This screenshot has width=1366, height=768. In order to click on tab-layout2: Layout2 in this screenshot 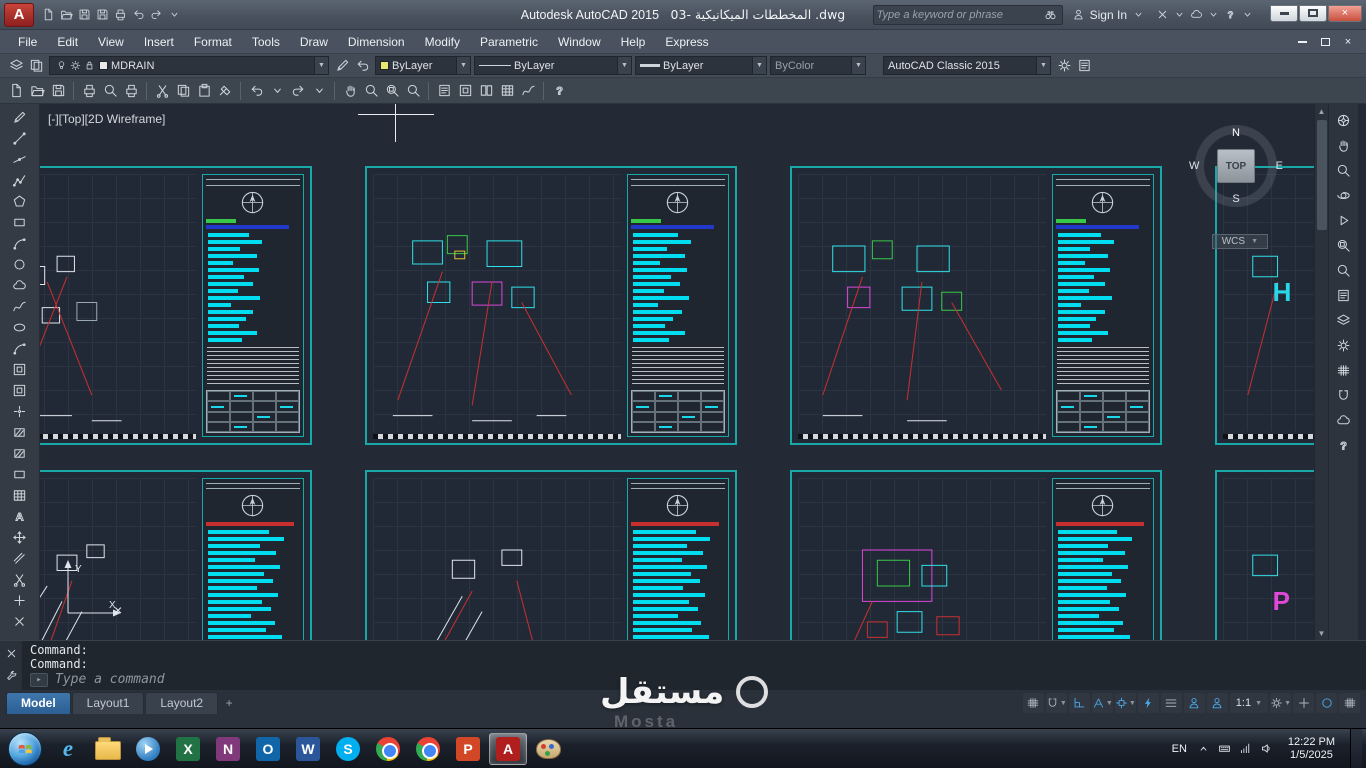, I will do `click(182, 703)`.